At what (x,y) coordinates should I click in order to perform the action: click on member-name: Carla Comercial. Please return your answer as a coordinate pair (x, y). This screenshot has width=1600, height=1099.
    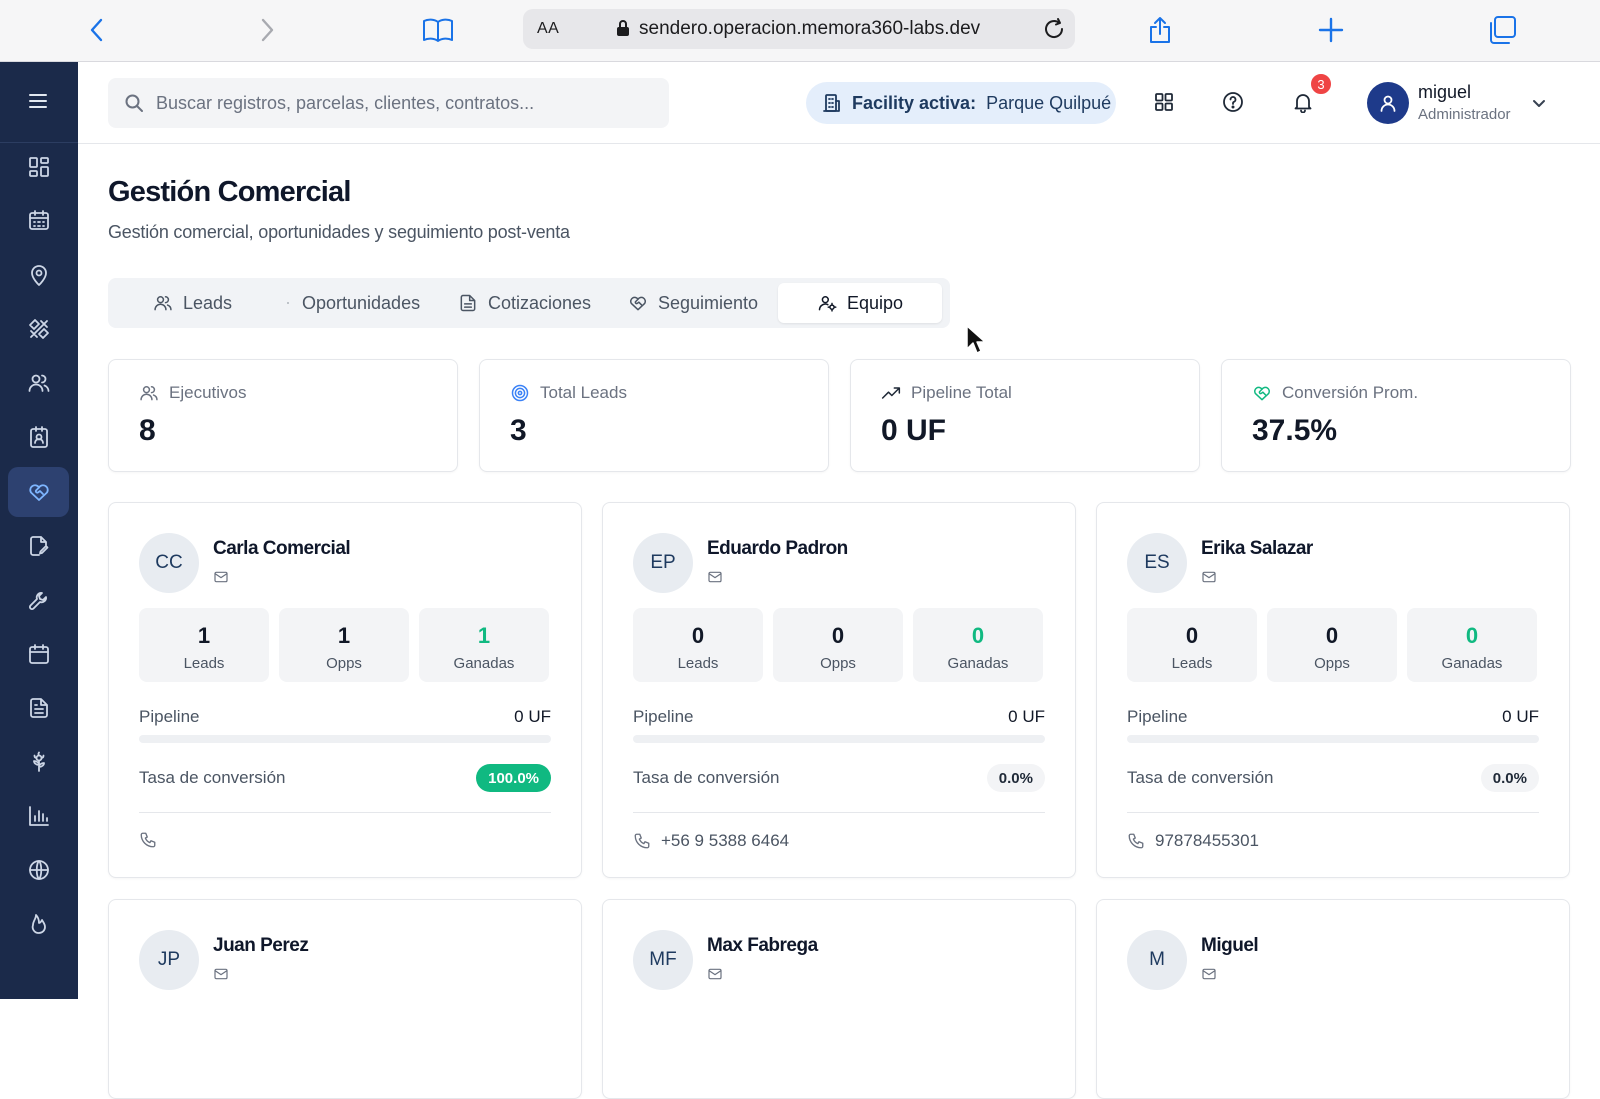
    Looking at the image, I should click on (282, 548).